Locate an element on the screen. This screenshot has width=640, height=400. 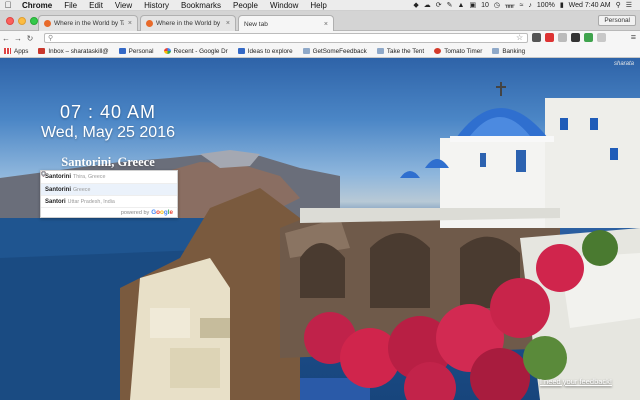
window-minimize-button is located at coordinates (22, 21).